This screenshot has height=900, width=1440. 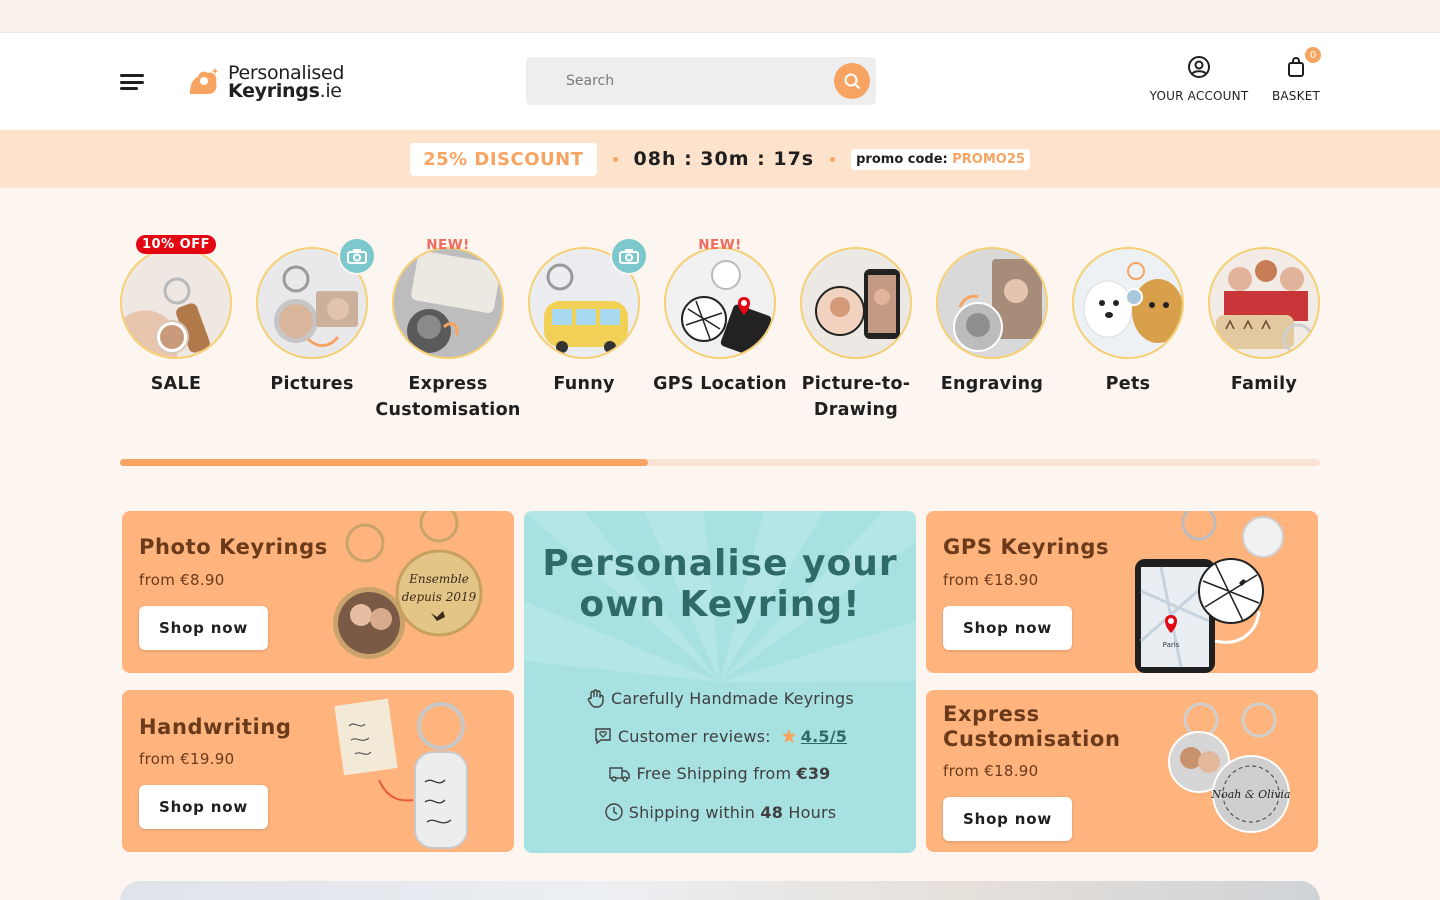 I want to click on search-button, so click(x=852, y=81).